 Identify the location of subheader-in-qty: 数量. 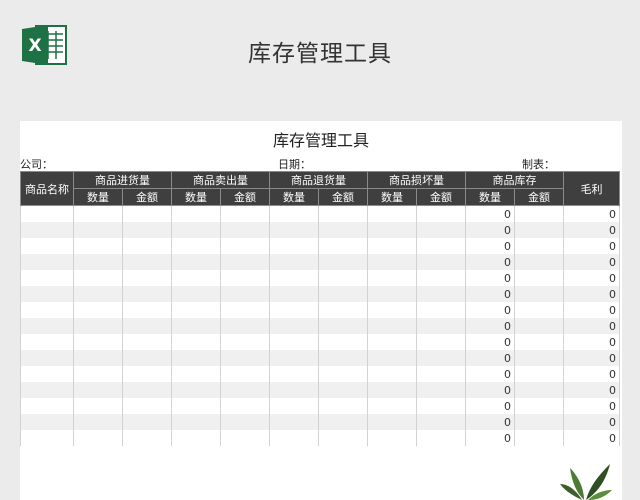
(98, 197).